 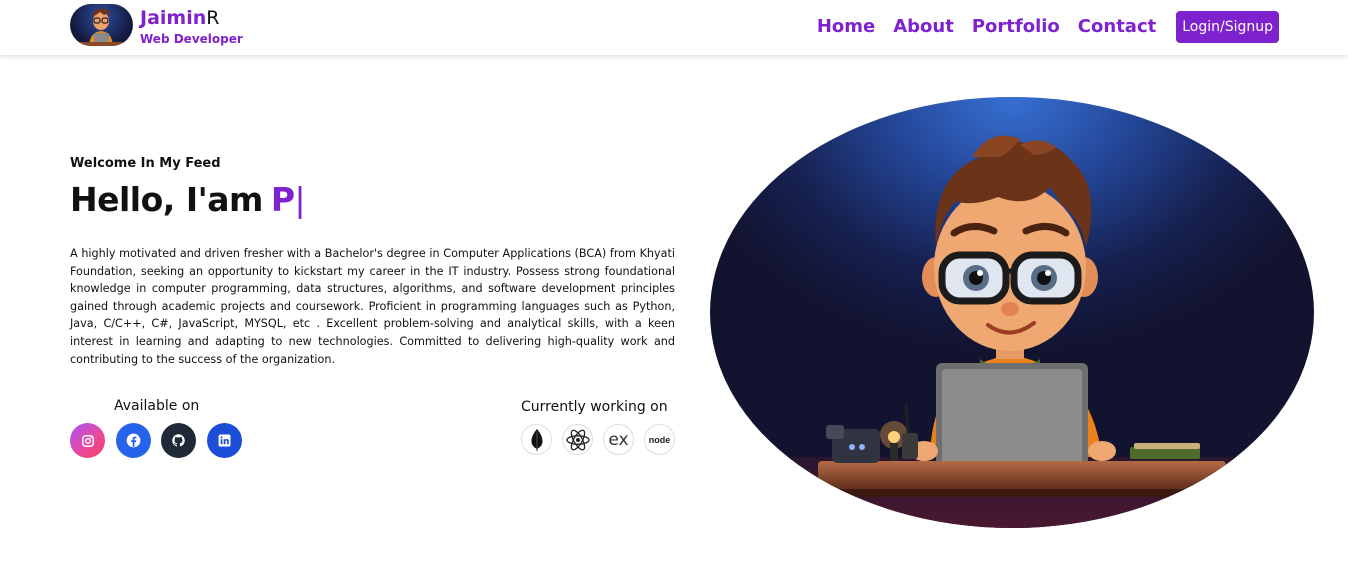 I want to click on currently-working-label: Currently working on, so click(x=594, y=407).